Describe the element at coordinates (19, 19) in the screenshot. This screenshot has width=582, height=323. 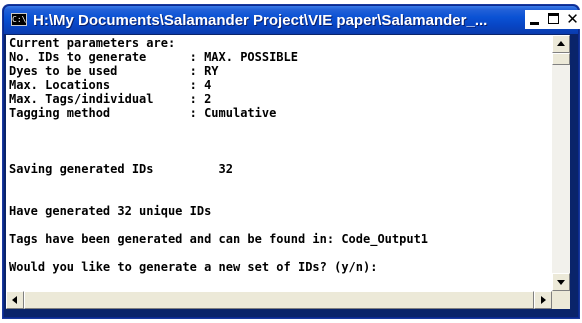
I see `console-app-icon: C:\` at that location.